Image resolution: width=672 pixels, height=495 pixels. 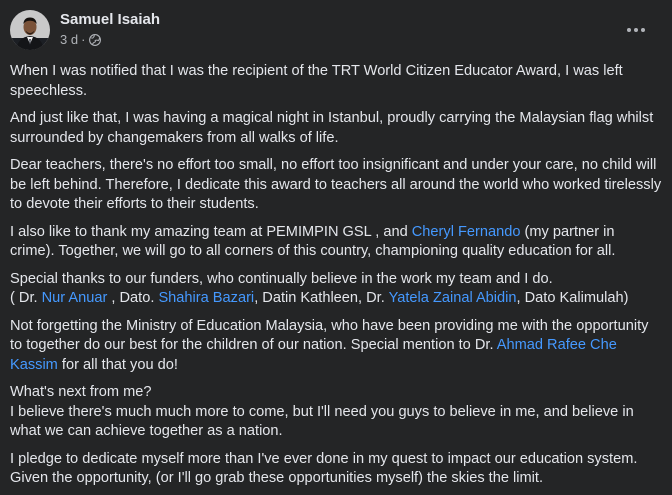 What do you see at coordinates (466, 232) in the screenshot?
I see `mention-link: Cheryl Fernando` at bounding box center [466, 232].